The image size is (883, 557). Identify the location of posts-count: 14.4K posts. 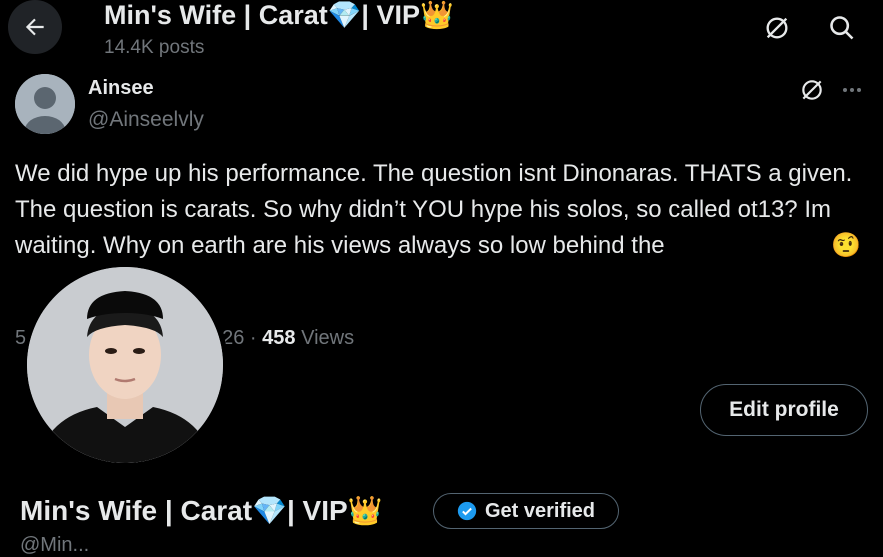
(154, 47).